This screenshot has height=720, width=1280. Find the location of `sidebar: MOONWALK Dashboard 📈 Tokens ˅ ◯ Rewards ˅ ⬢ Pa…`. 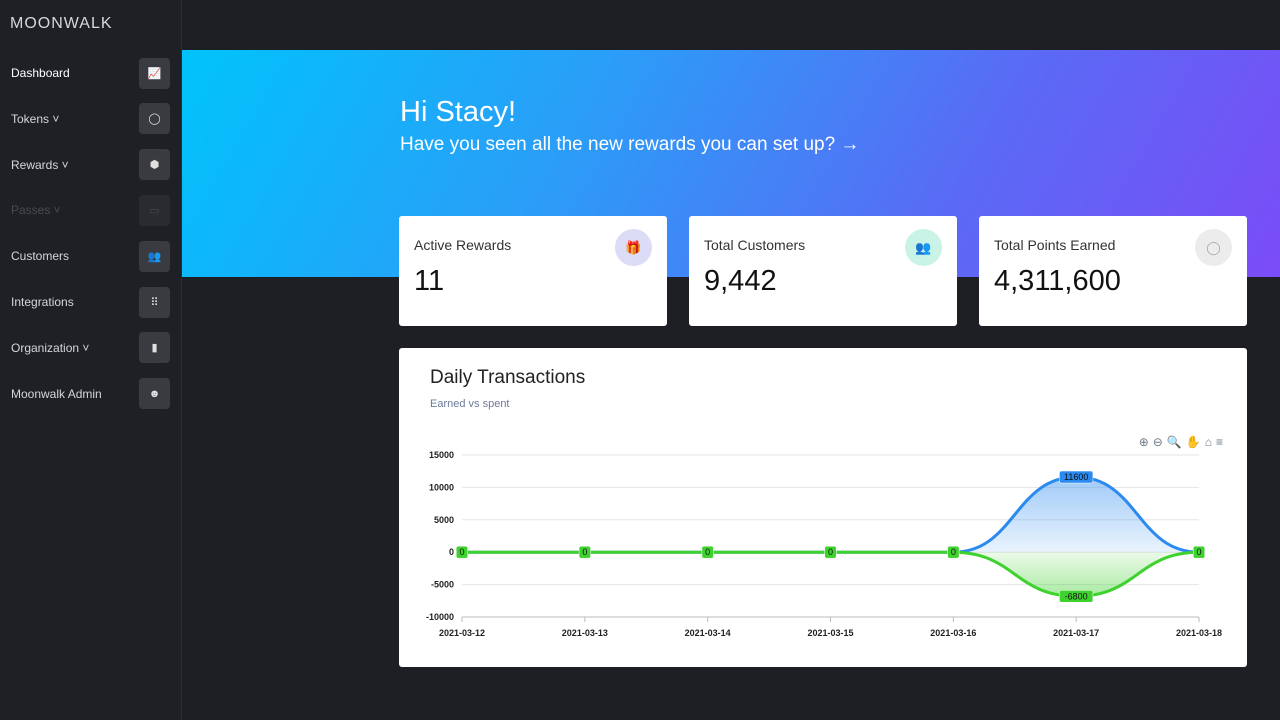

sidebar: MOONWALK Dashboard 📈 Tokens ˅ ◯ Rewards ˅ ⬢ Pa… is located at coordinates (91, 360).